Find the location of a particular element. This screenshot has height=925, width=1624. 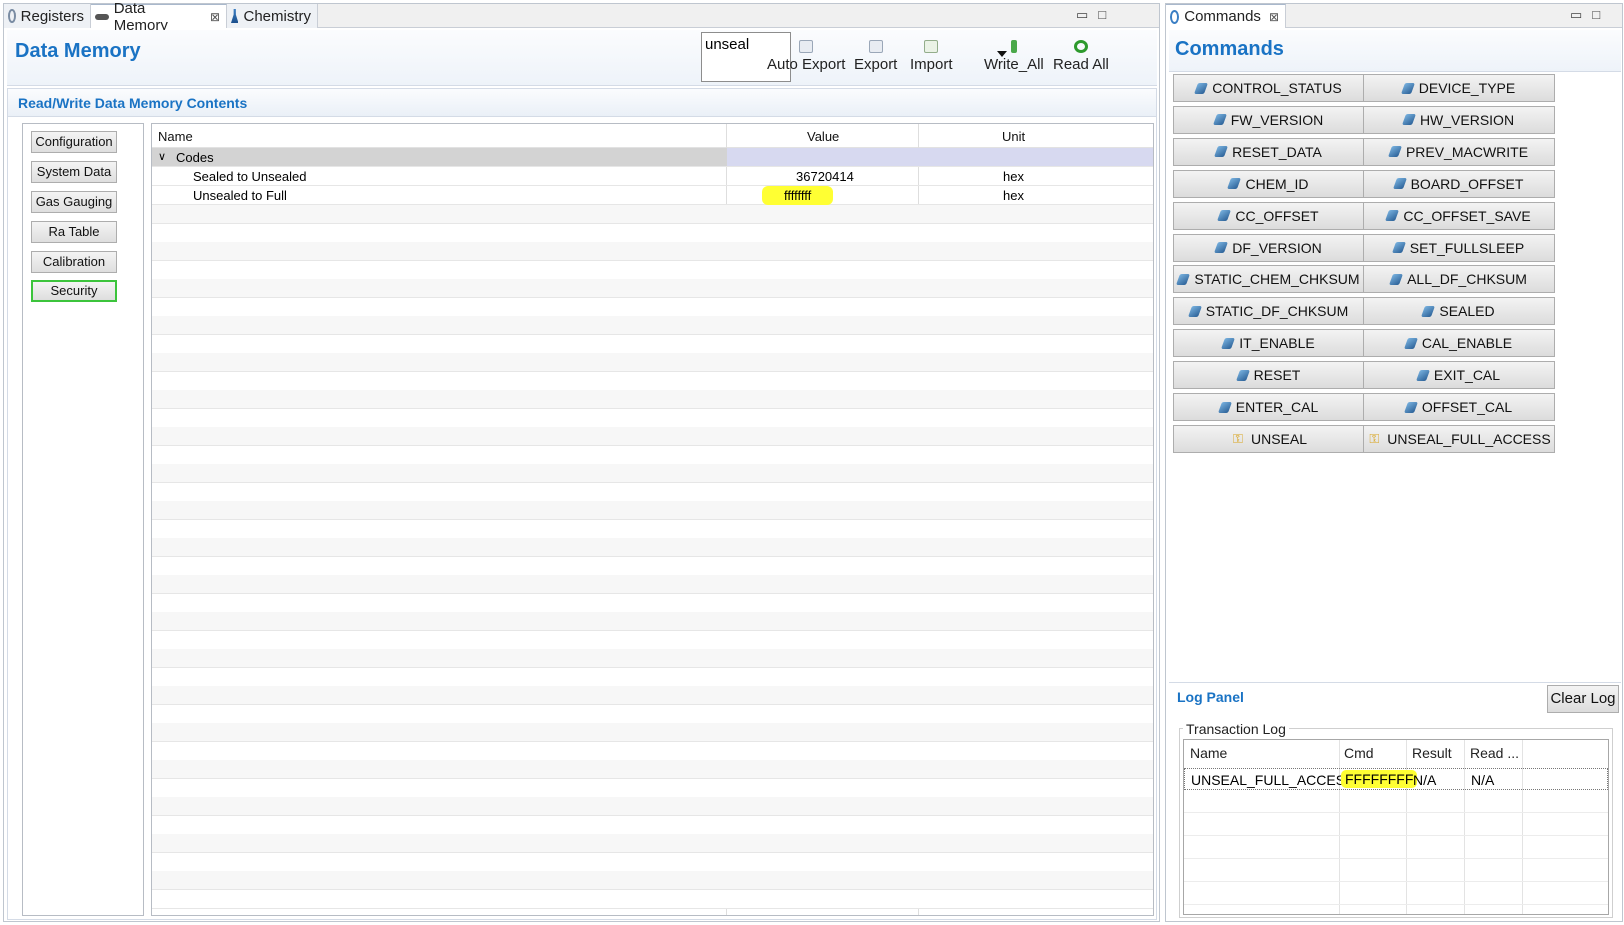

chevron-down-icon: ∨ is located at coordinates (162, 156).